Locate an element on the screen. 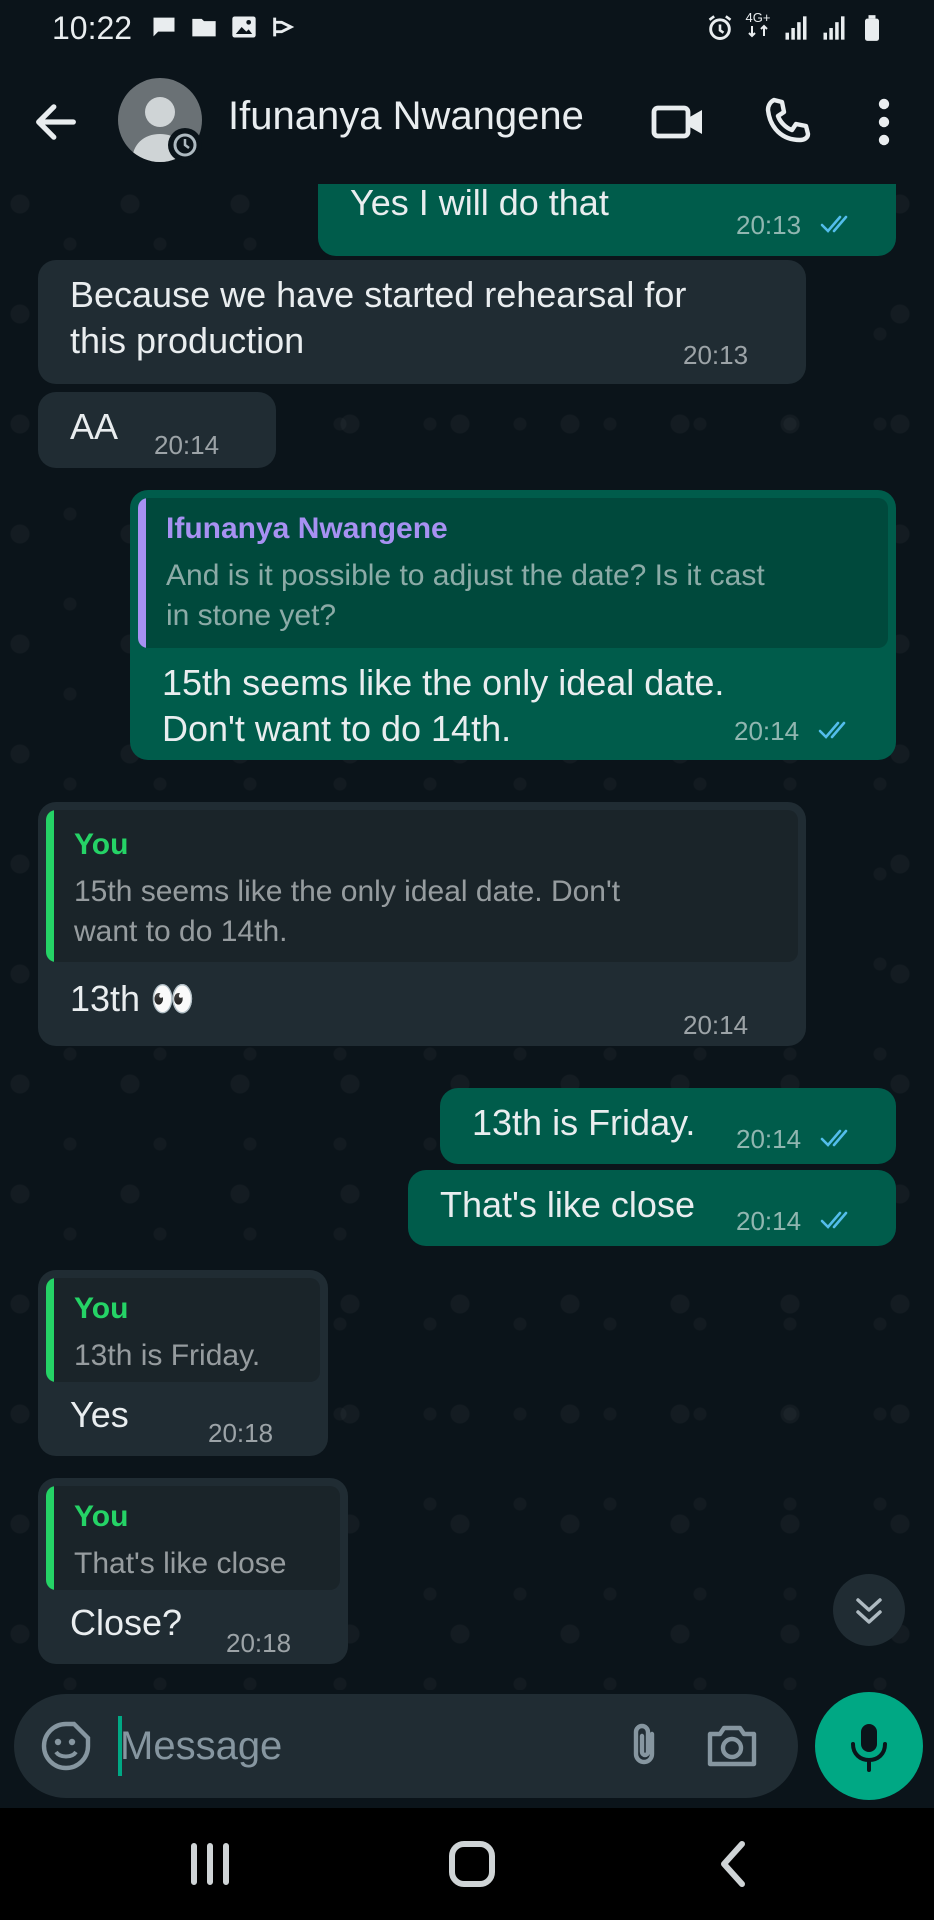  message-composer is located at coordinates (406, 1746).